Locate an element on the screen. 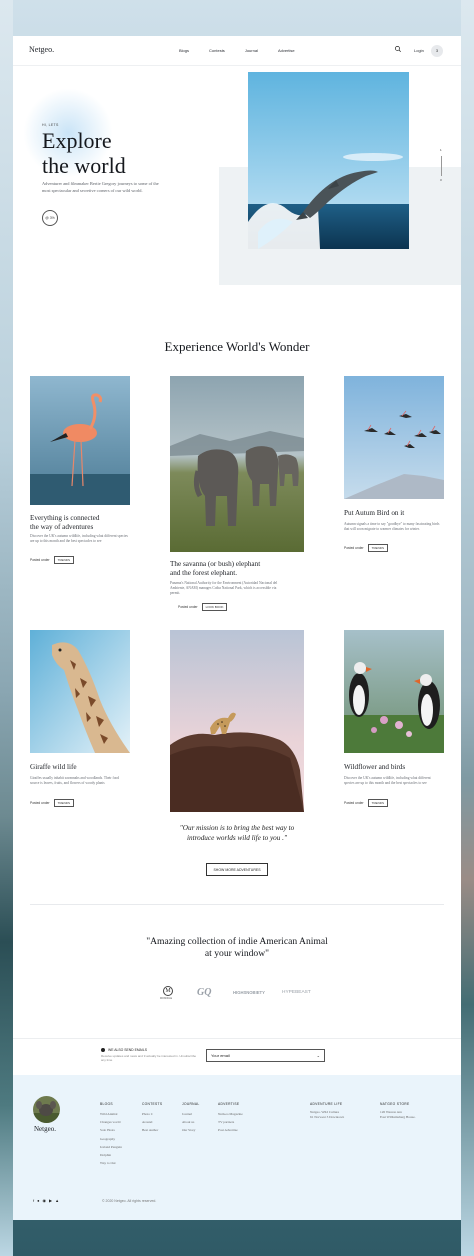 The image size is (474, 1256). background-left is located at coordinates (6, 628).